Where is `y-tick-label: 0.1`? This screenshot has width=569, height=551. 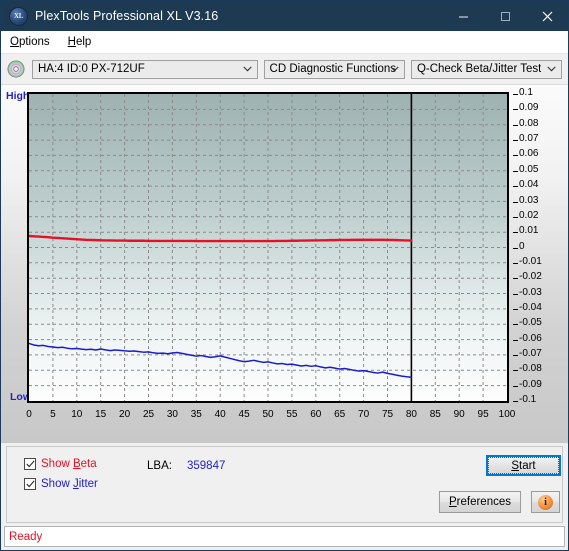 y-tick-label: 0.1 is located at coordinates (526, 92).